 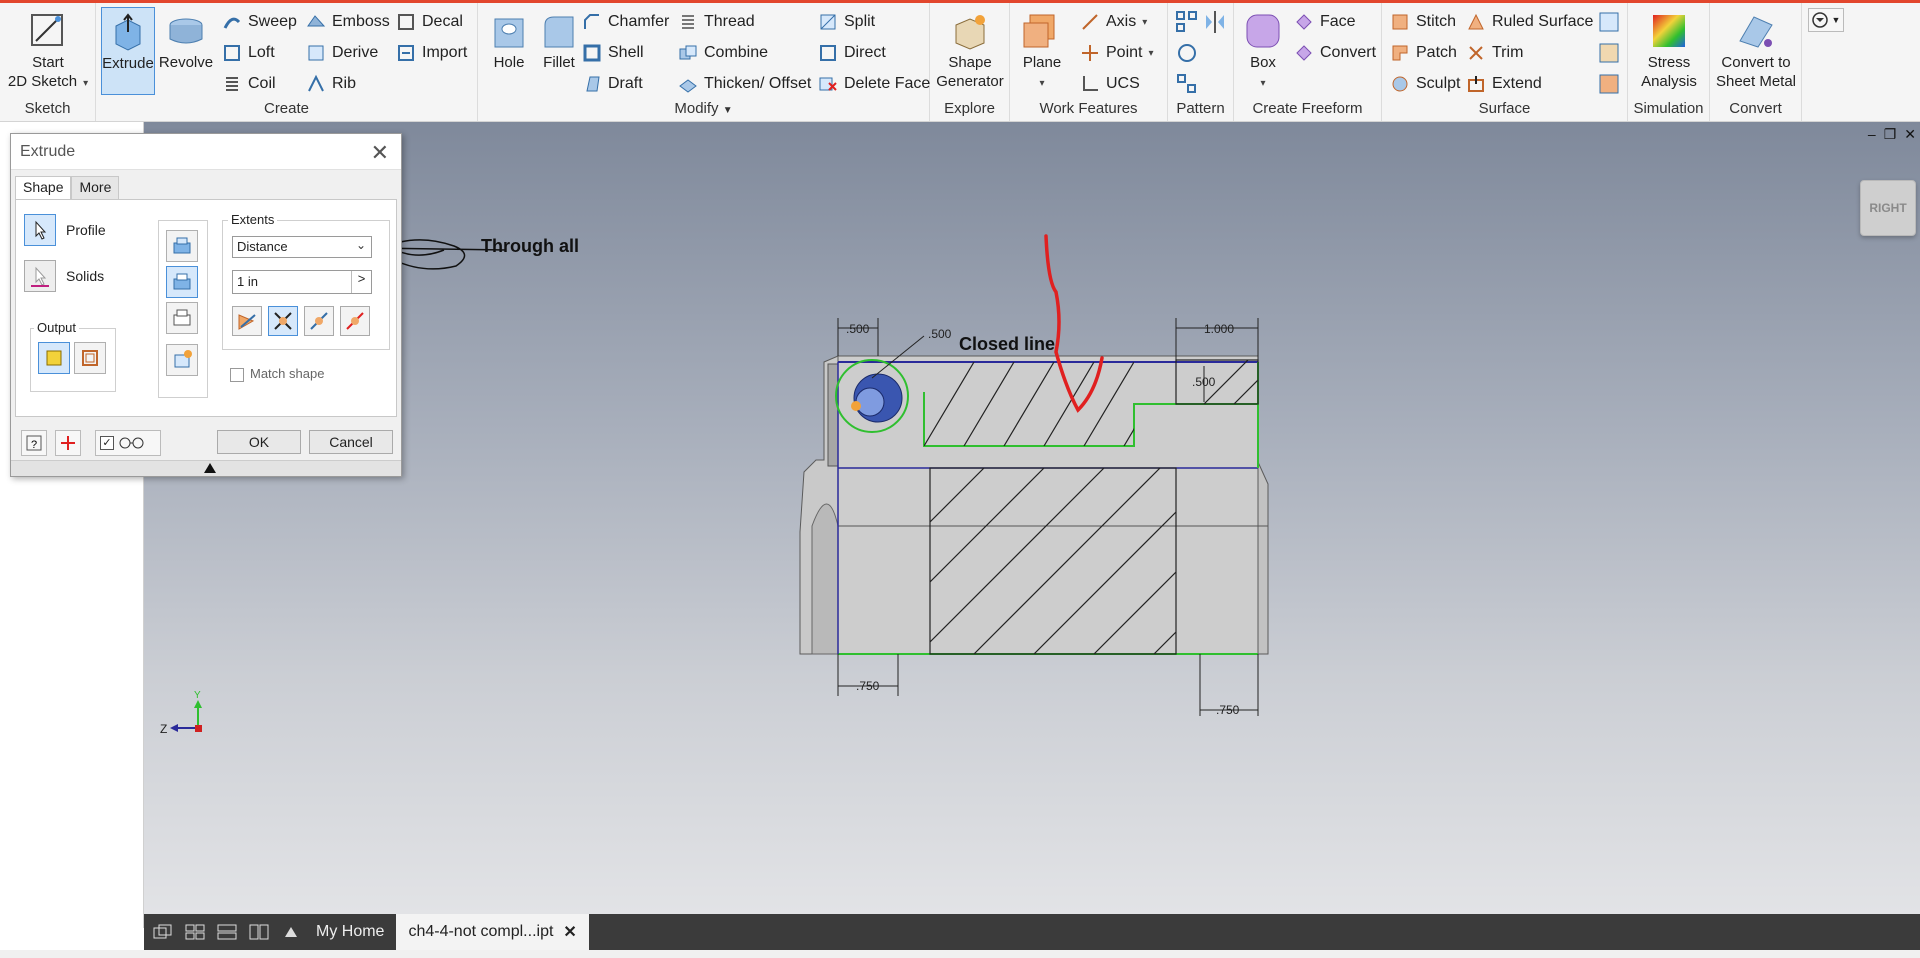 What do you see at coordinates (1228, 710) in the screenshot?
I see `dim-bottom-right: .750` at bounding box center [1228, 710].